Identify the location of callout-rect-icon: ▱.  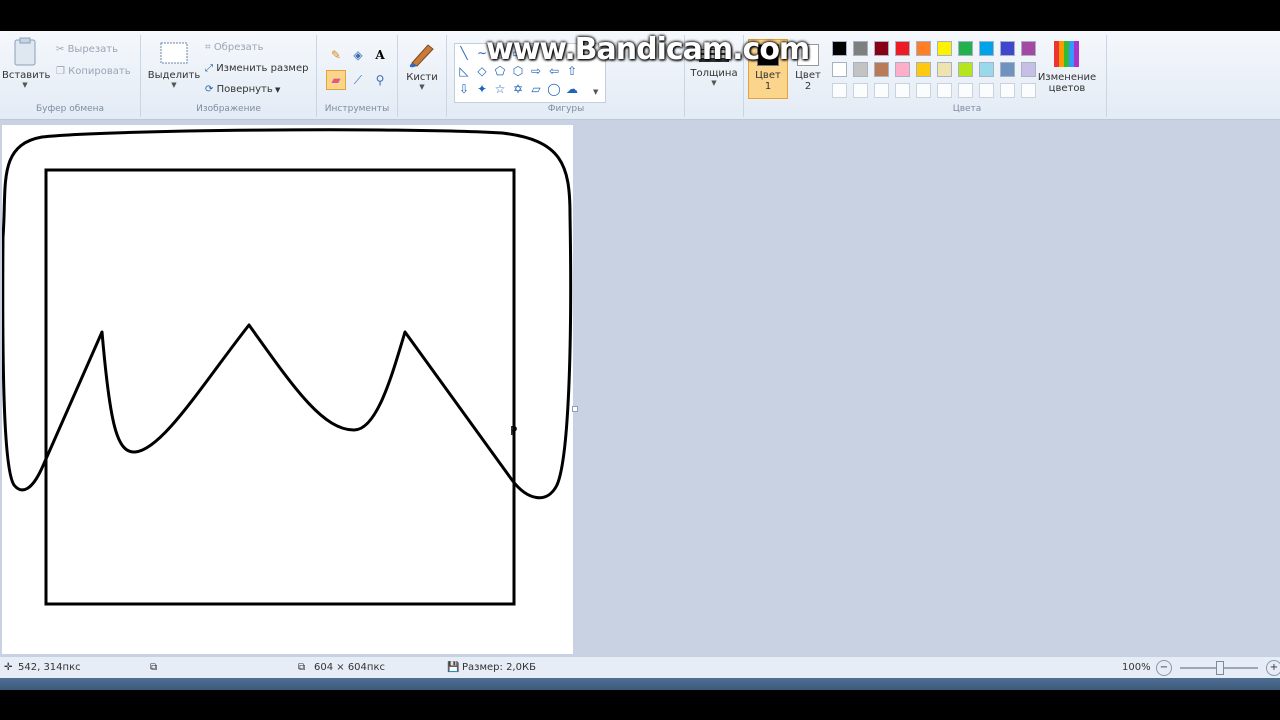
(536, 89).